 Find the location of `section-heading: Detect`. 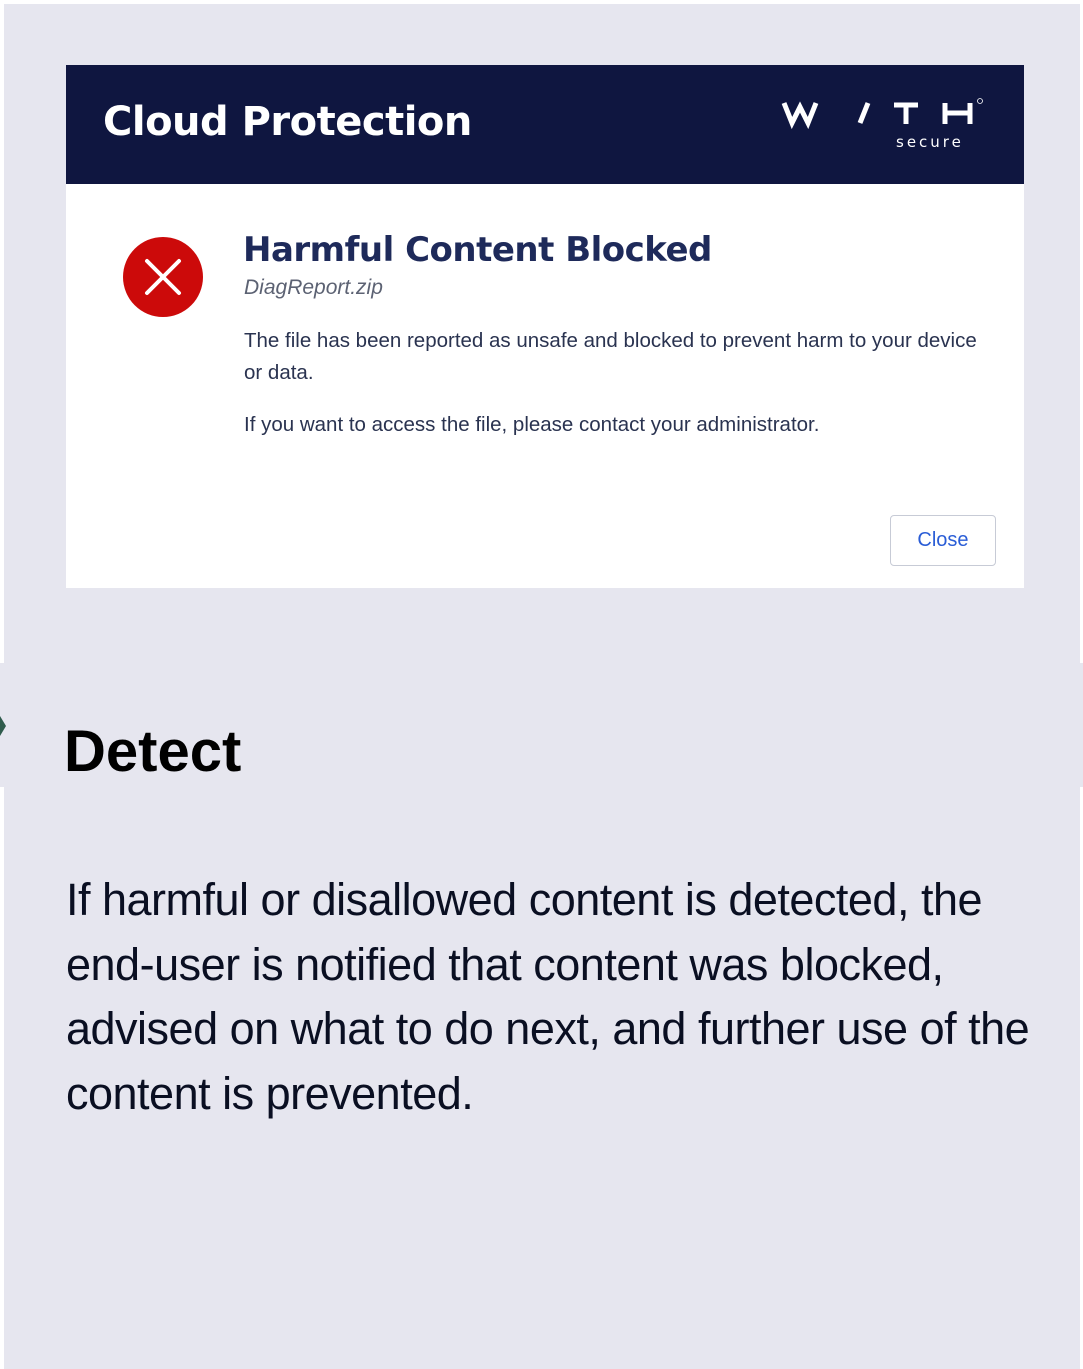

section-heading: Detect is located at coordinates (153, 751).